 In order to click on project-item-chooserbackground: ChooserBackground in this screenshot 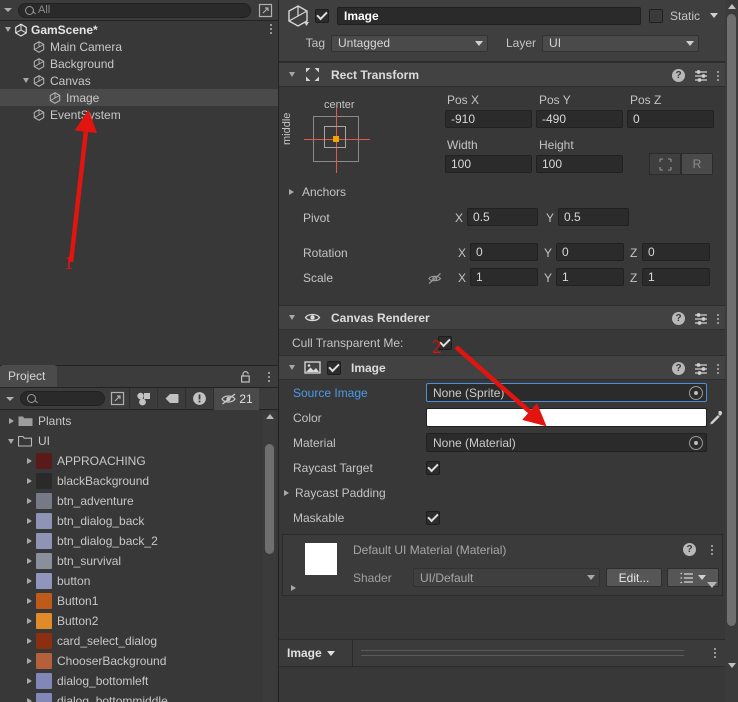, I will do `click(139, 661)`.